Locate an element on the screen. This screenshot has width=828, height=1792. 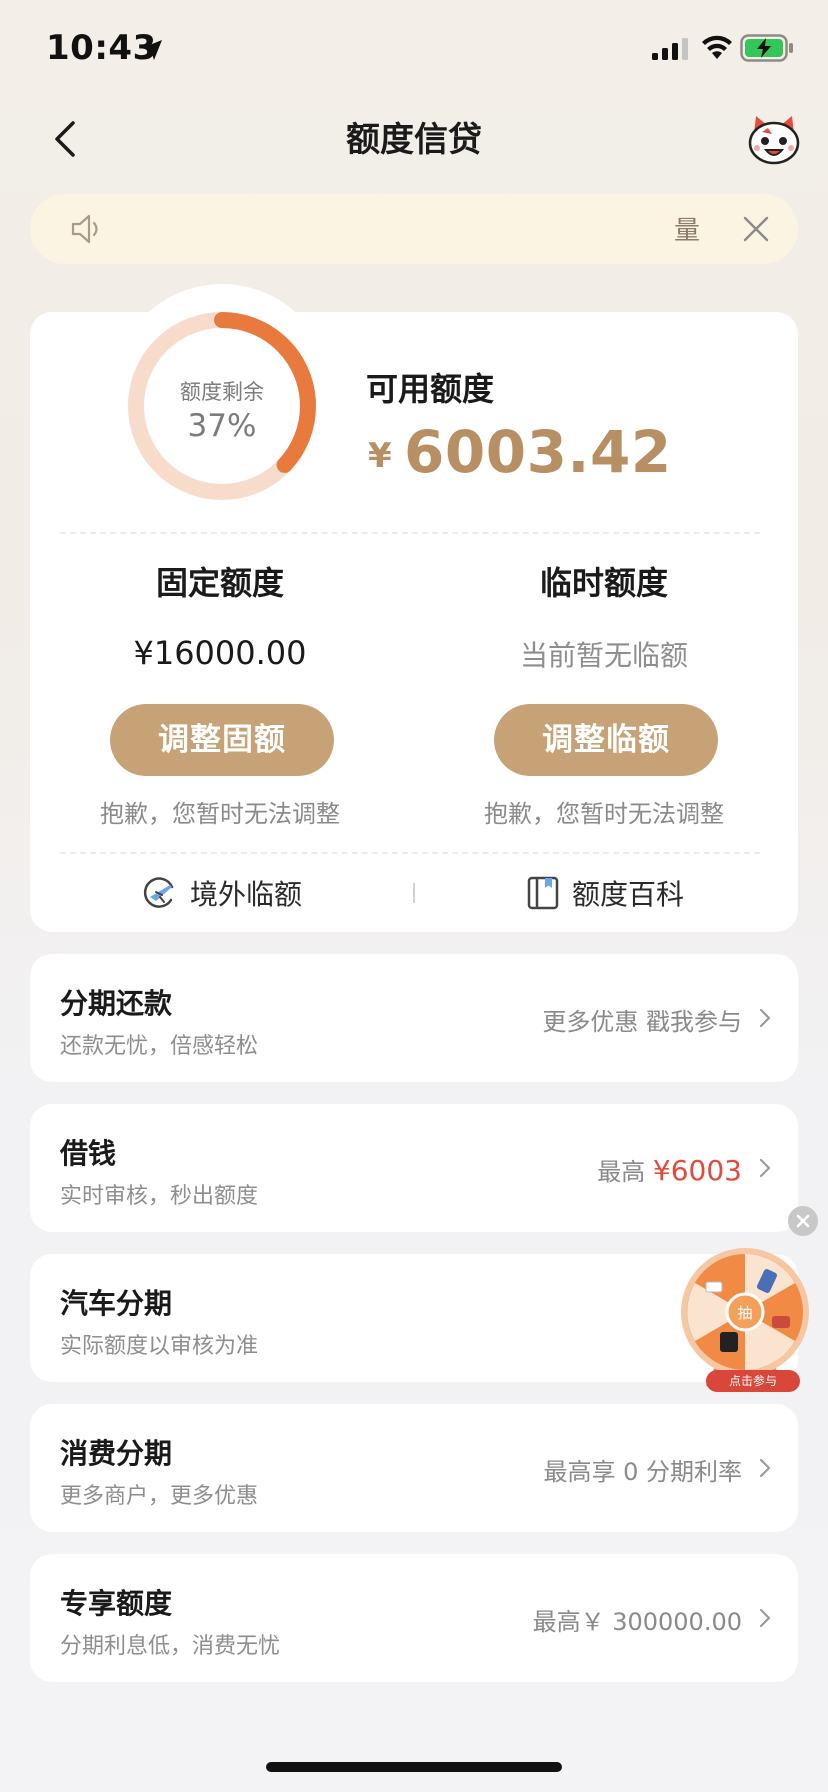
cellular-signal-icon is located at coordinates (670, 49).